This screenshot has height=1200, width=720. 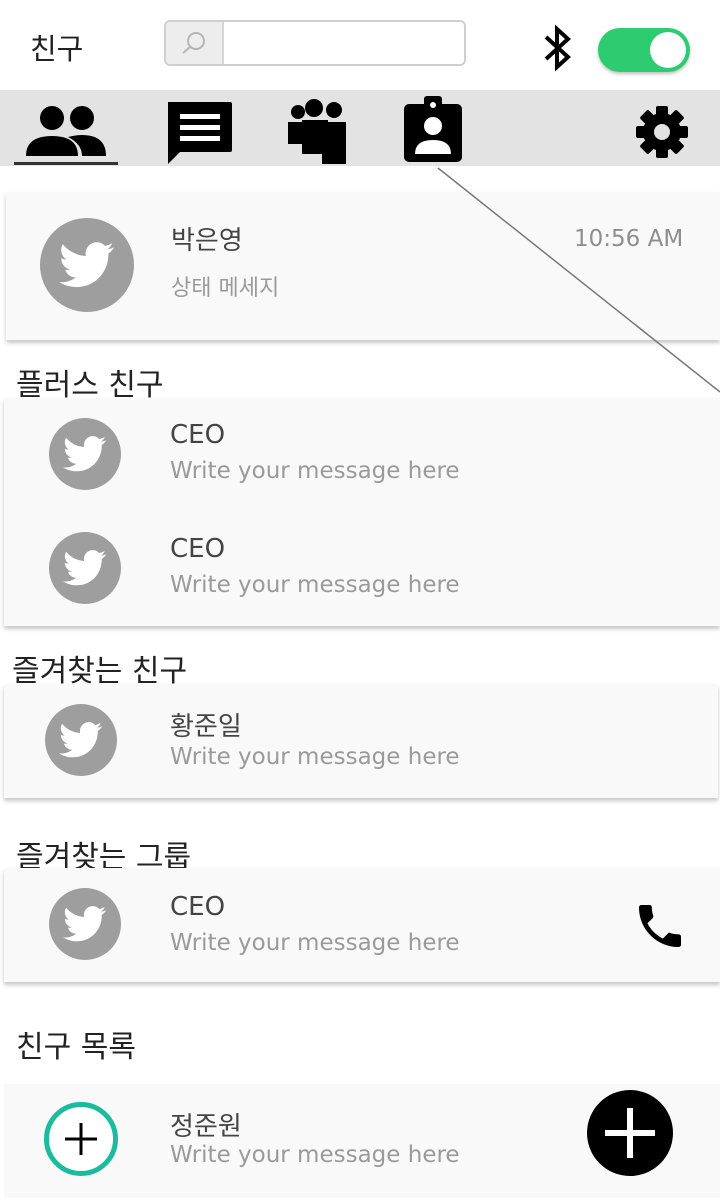 I want to click on search-box, so click(x=315, y=43).